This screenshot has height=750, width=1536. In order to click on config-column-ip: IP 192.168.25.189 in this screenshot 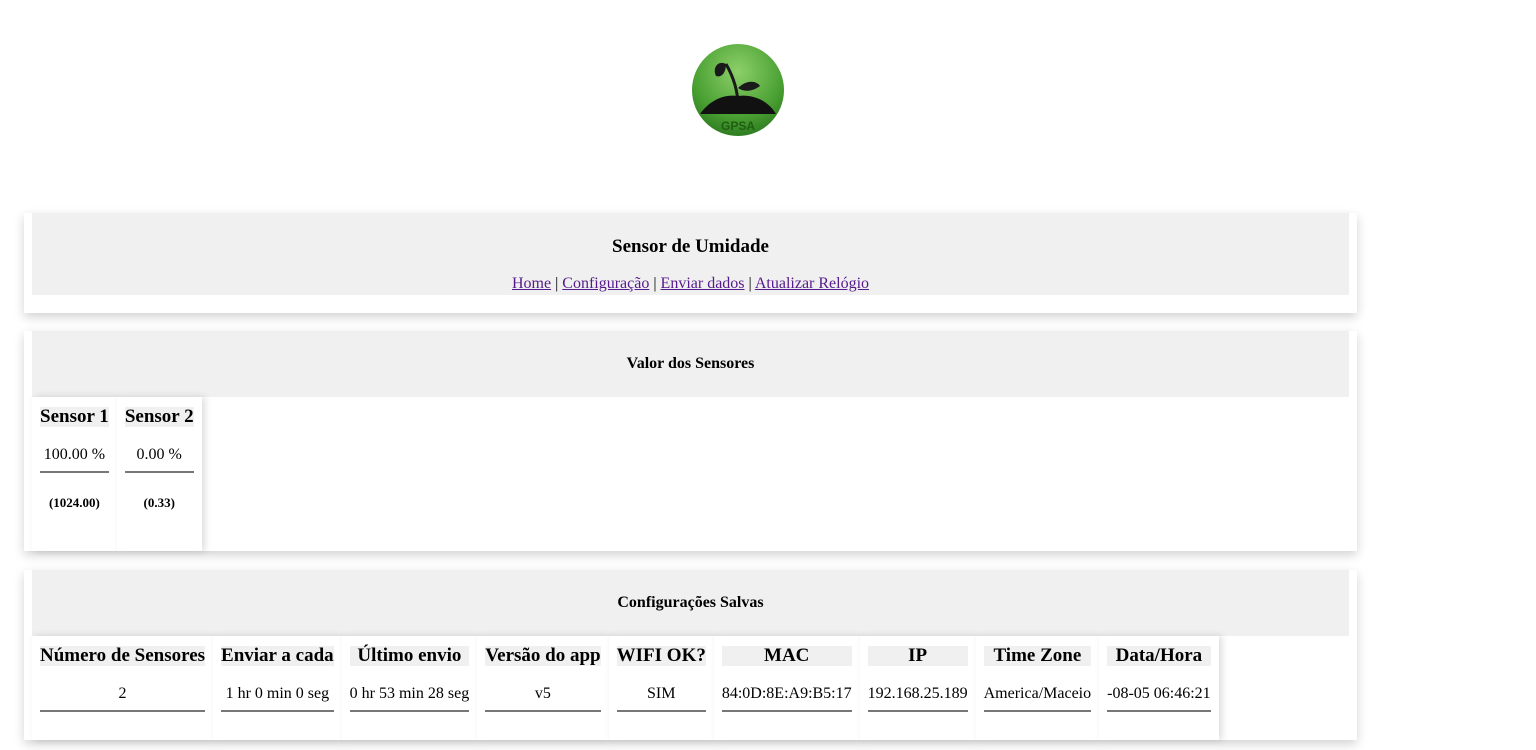, I will do `click(917, 688)`.